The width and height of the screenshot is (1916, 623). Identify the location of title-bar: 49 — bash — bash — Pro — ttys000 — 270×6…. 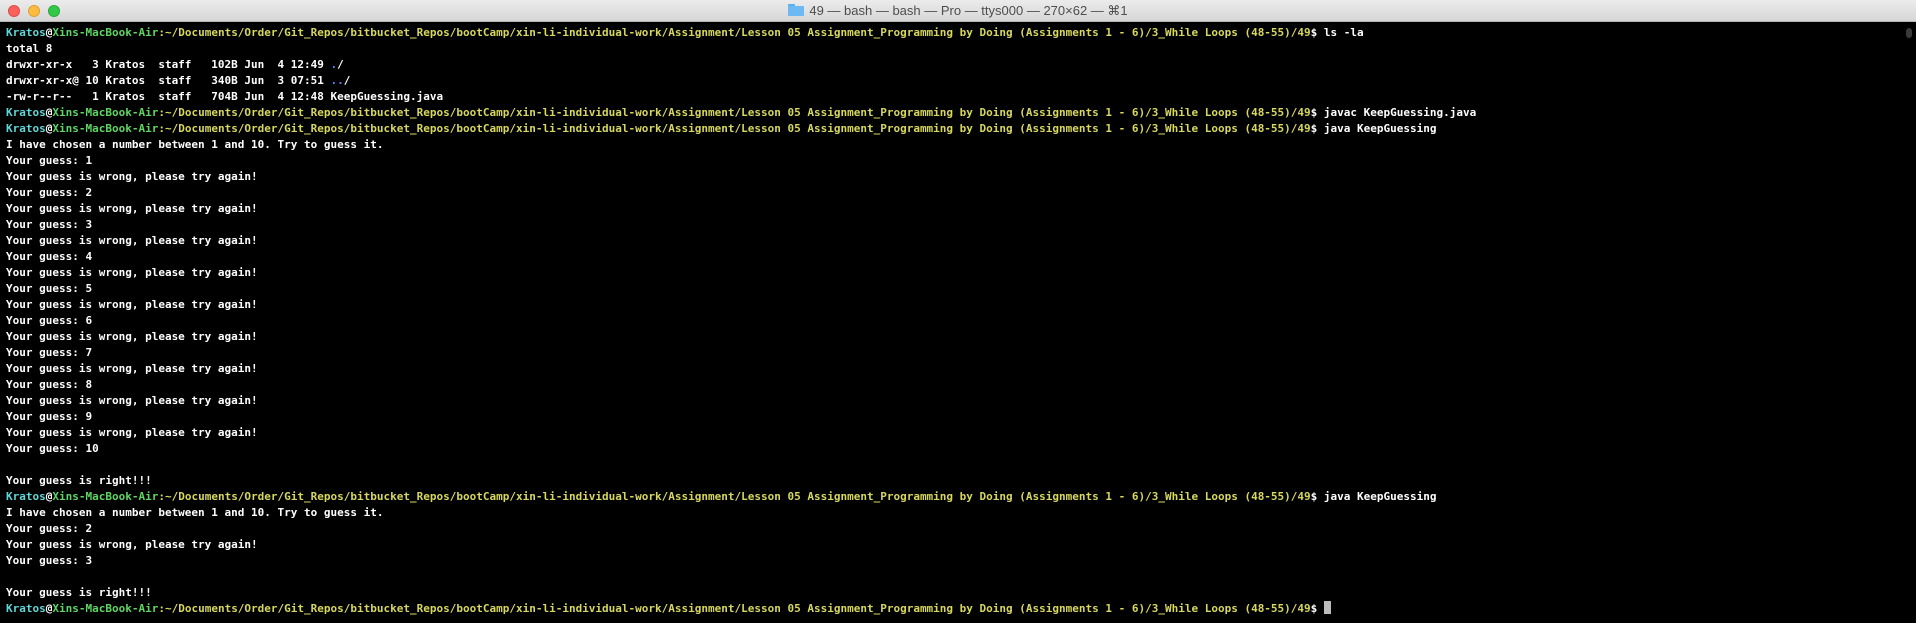
(958, 11).